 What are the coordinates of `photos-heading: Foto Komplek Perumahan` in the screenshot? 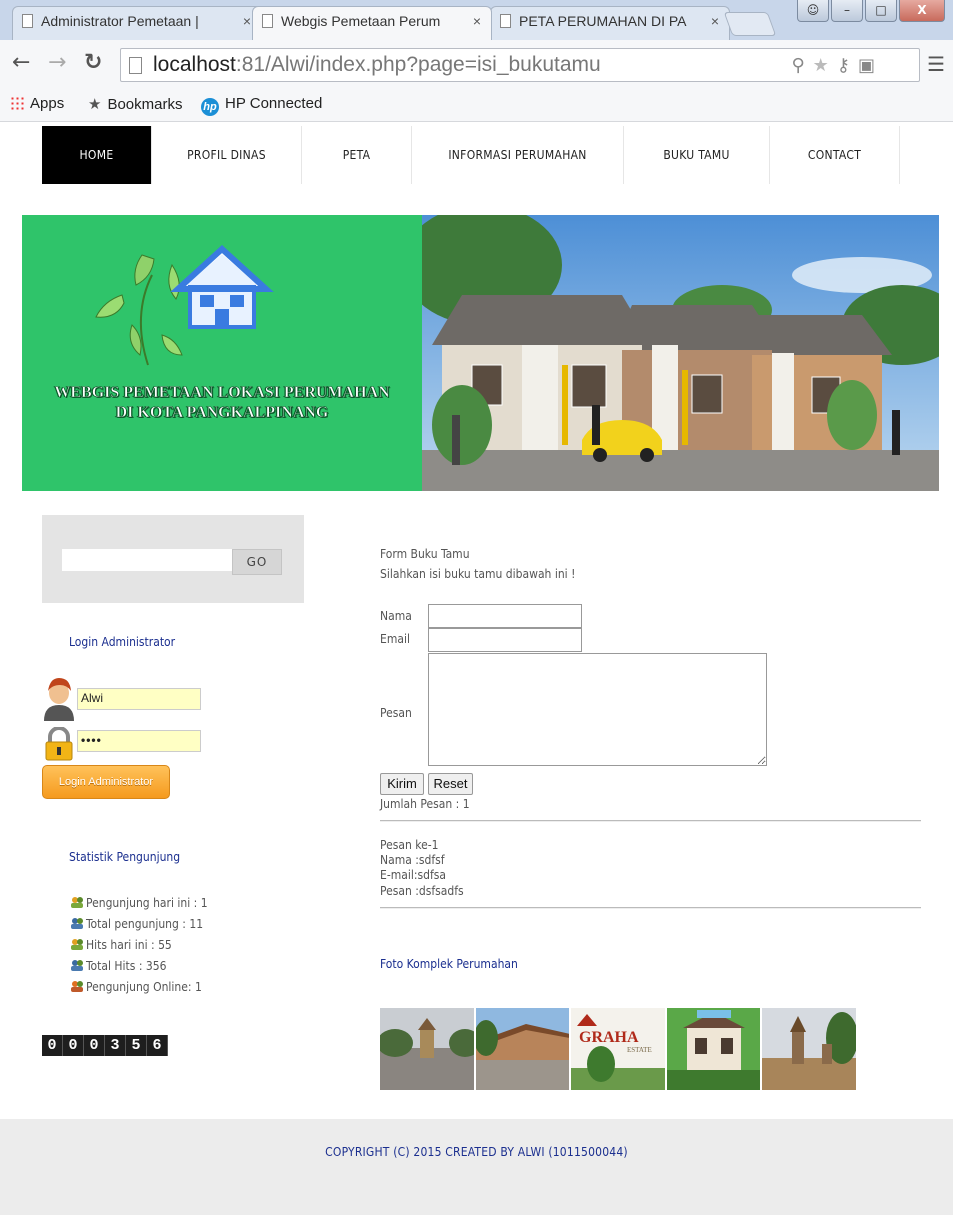 It's located at (449, 964).